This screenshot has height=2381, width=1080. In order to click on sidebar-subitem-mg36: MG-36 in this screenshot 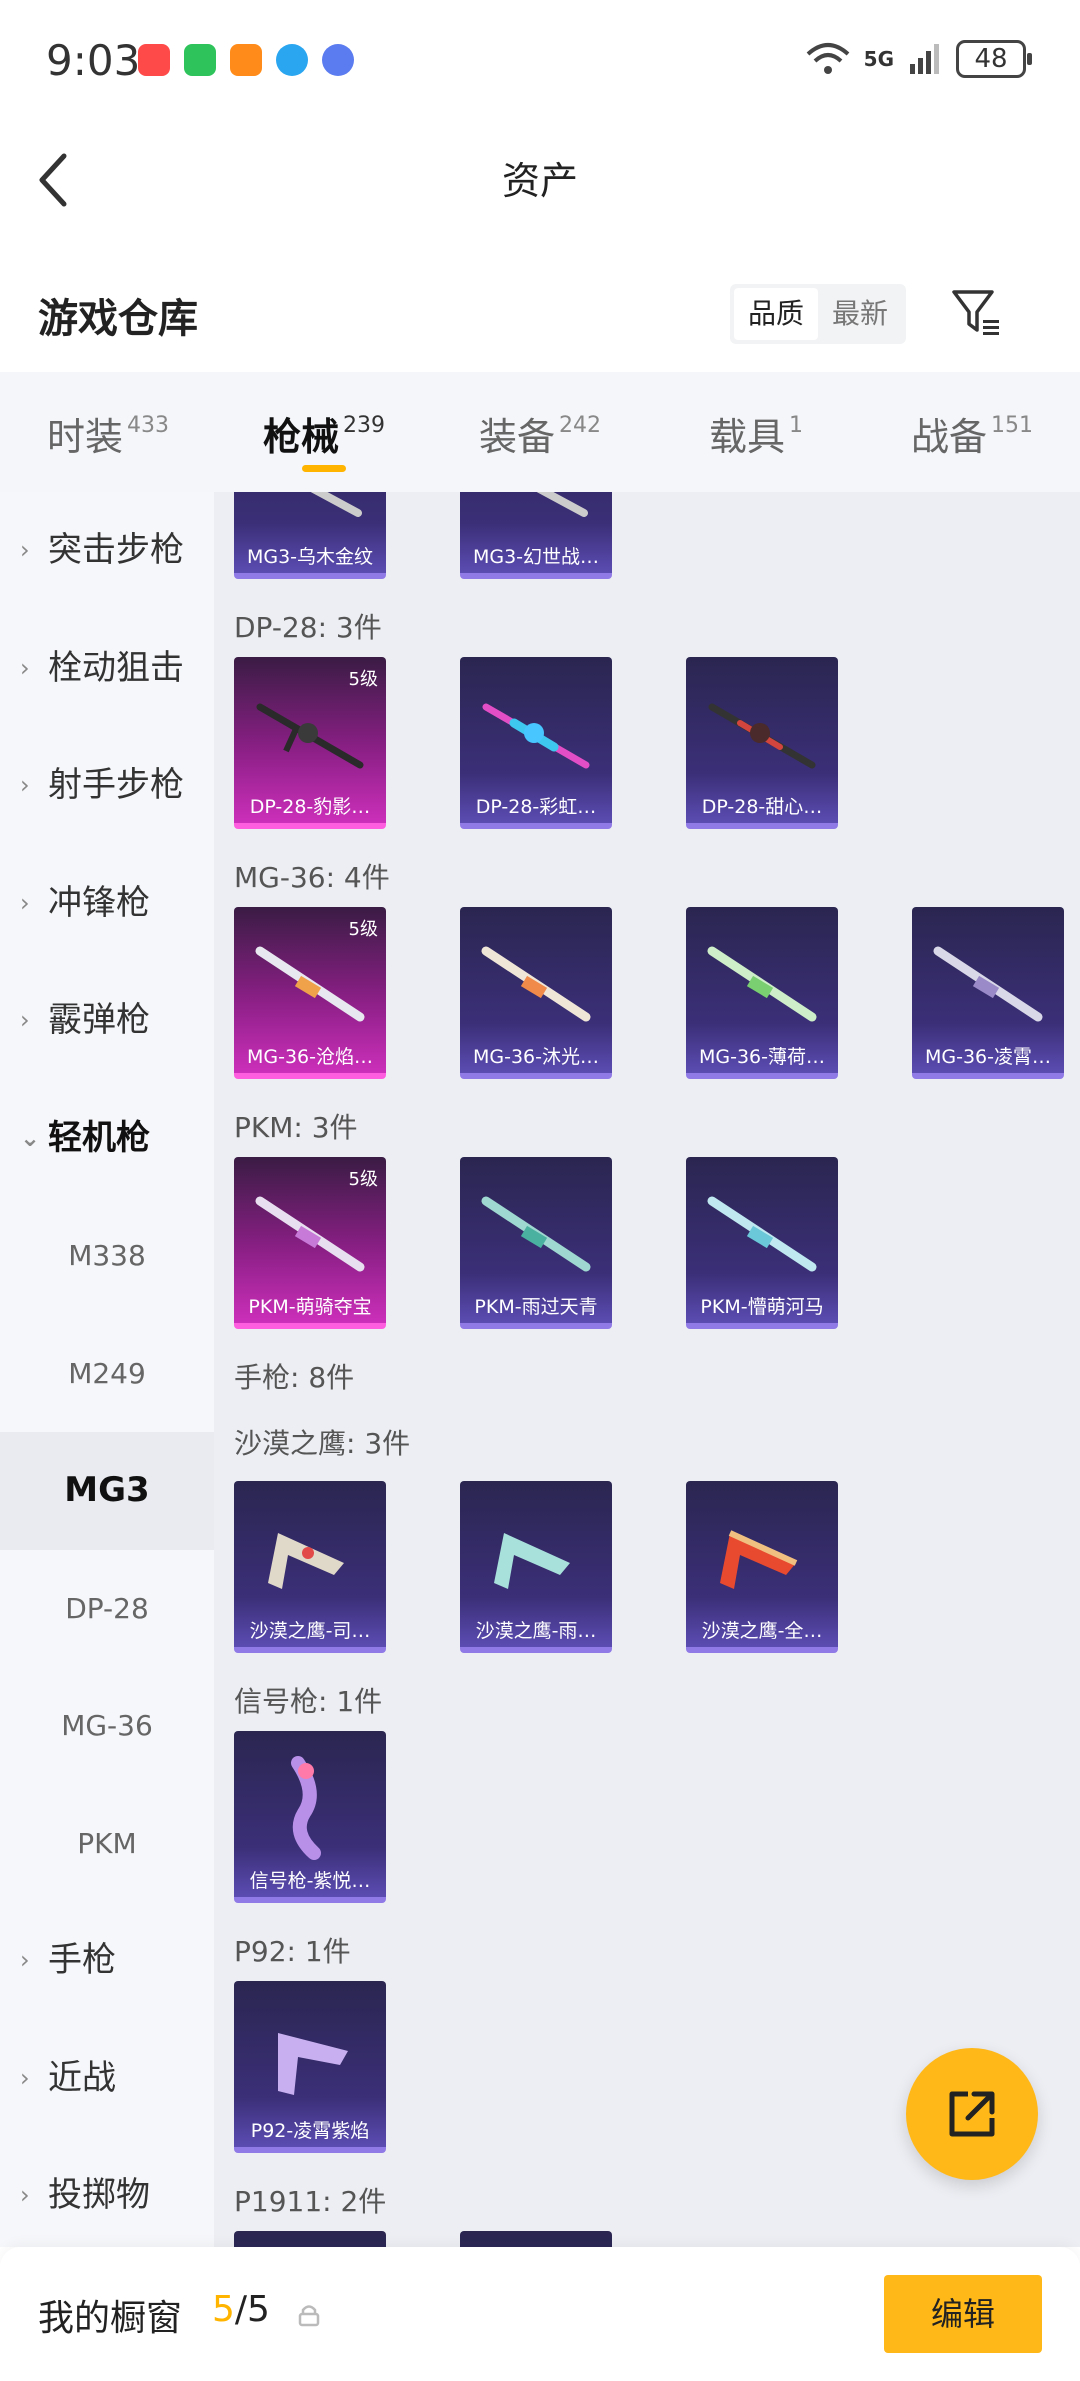, I will do `click(107, 1726)`.